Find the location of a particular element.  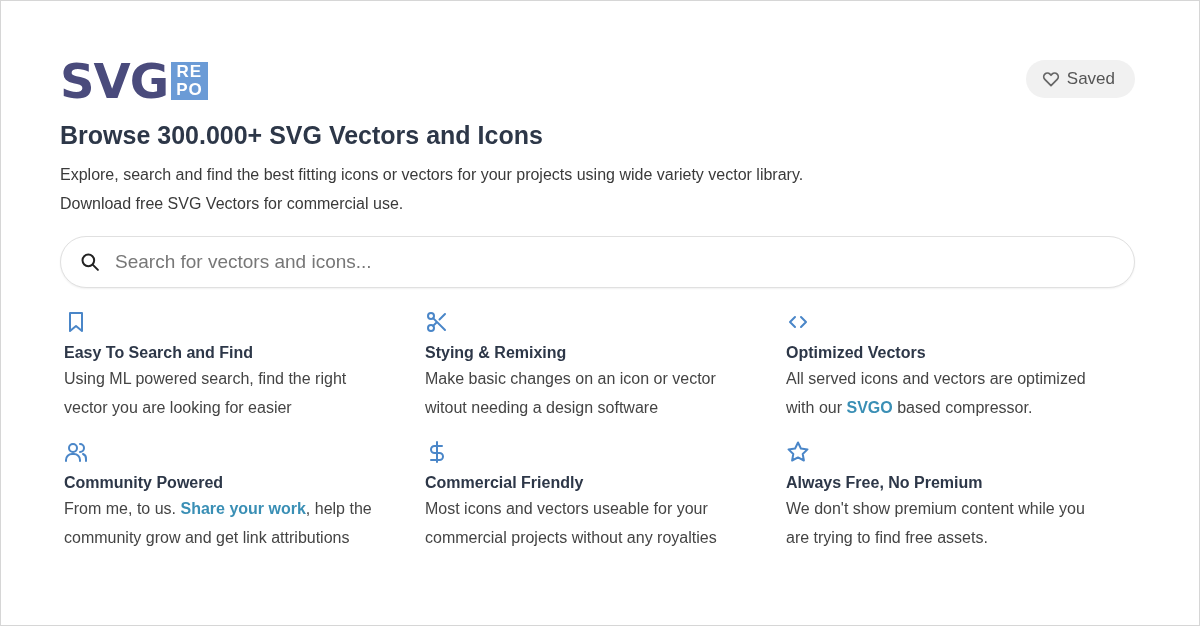

feature-title: Always Free, No Premium is located at coordinates (885, 483).